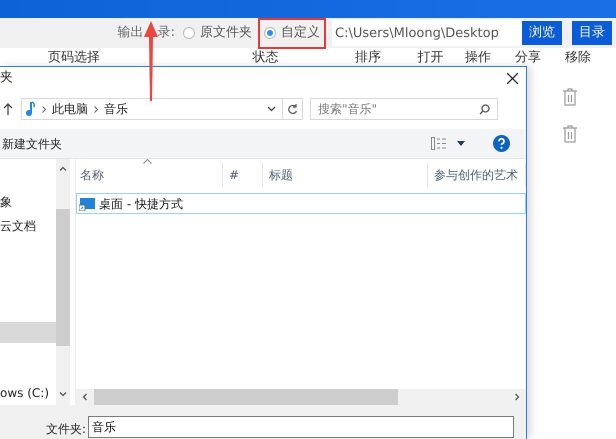 This screenshot has height=439, width=616. I want to click on close-icon, so click(512, 78).